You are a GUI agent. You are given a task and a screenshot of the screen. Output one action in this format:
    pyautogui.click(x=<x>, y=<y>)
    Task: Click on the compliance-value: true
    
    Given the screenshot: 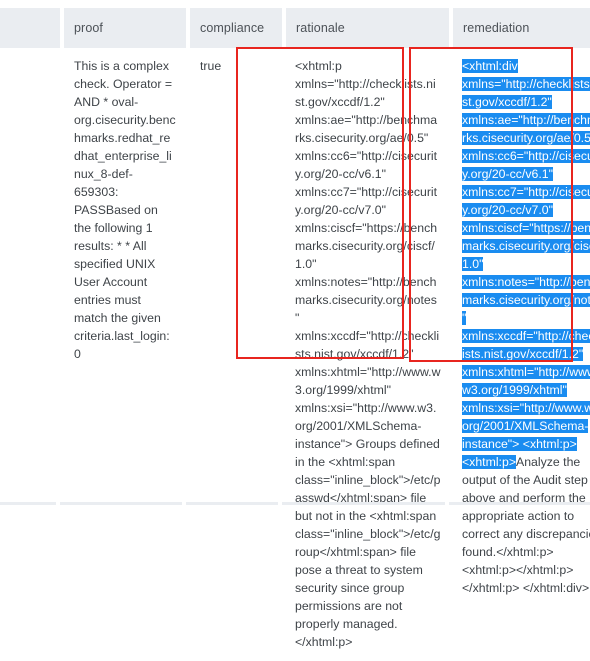 What is the action you would take?
    pyautogui.click(x=211, y=66)
    